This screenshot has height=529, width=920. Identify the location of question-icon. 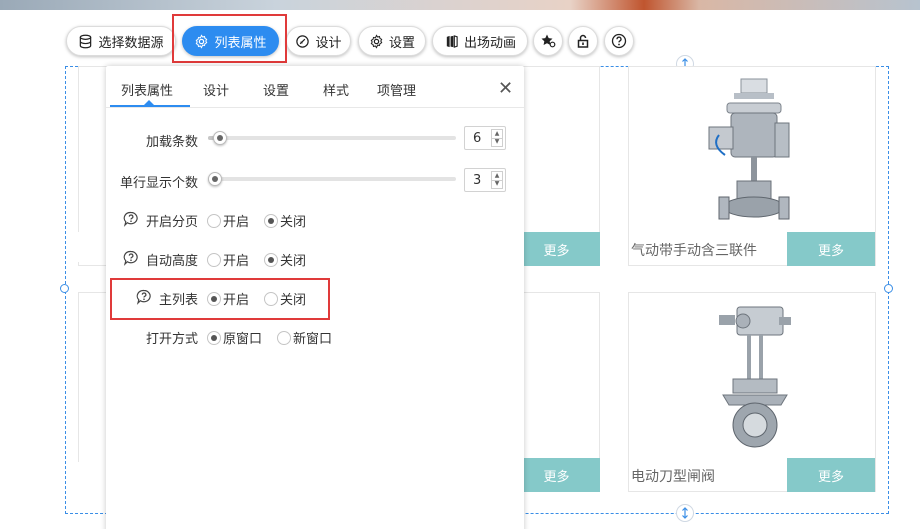
(619, 41).